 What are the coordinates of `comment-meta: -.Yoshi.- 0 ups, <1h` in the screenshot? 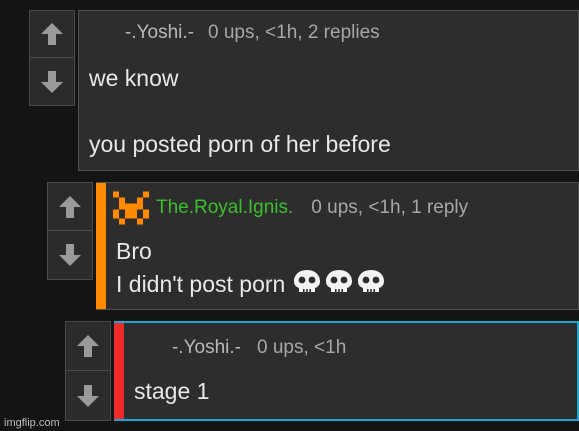 It's located at (259, 348).